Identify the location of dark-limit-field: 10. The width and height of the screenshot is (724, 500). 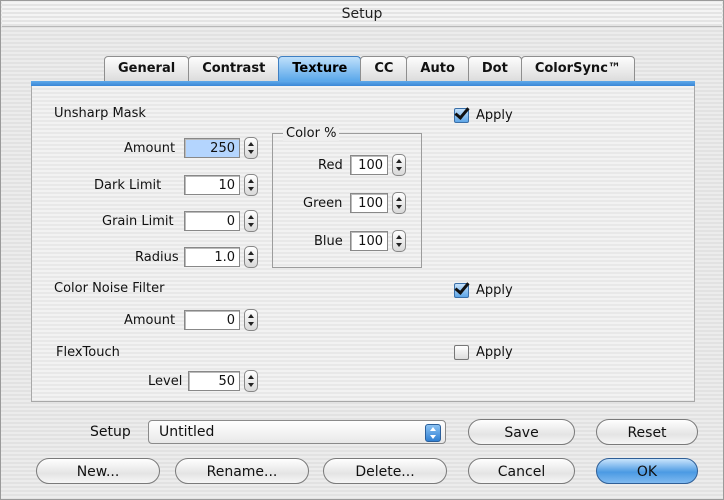
(212, 185).